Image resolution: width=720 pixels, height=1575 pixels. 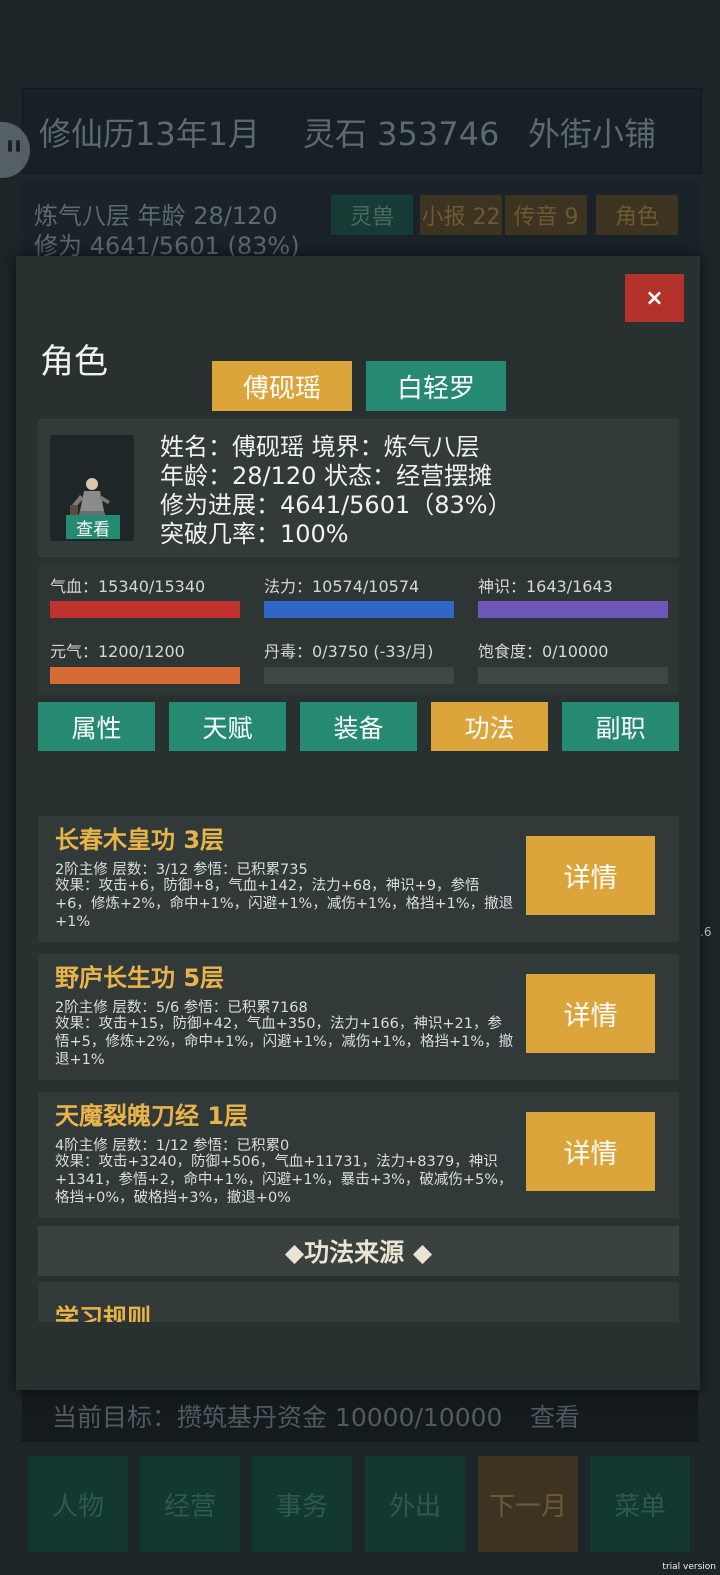 What do you see at coordinates (254, 534) in the screenshot?
I see `breakthrough-chance-text: 突破几率：100%` at bounding box center [254, 534].